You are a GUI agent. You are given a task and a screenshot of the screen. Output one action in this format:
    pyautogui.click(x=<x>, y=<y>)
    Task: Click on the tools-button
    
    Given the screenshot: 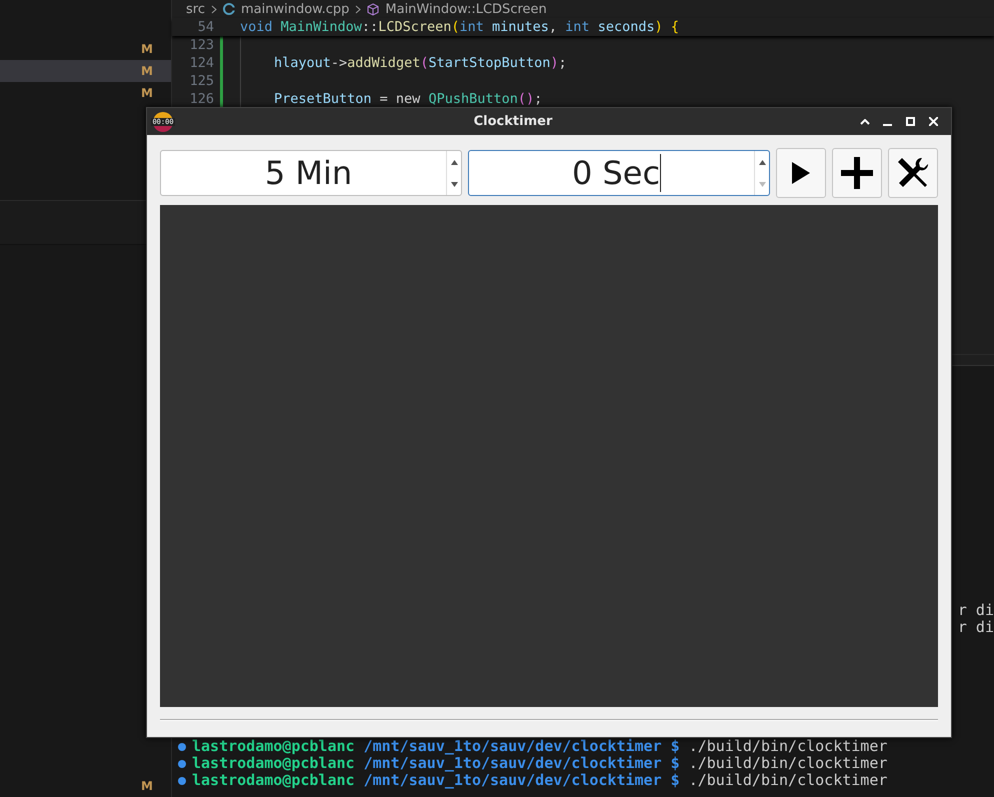 What is the action you would take?
    pyautogui.click(x=913, y=173)
    